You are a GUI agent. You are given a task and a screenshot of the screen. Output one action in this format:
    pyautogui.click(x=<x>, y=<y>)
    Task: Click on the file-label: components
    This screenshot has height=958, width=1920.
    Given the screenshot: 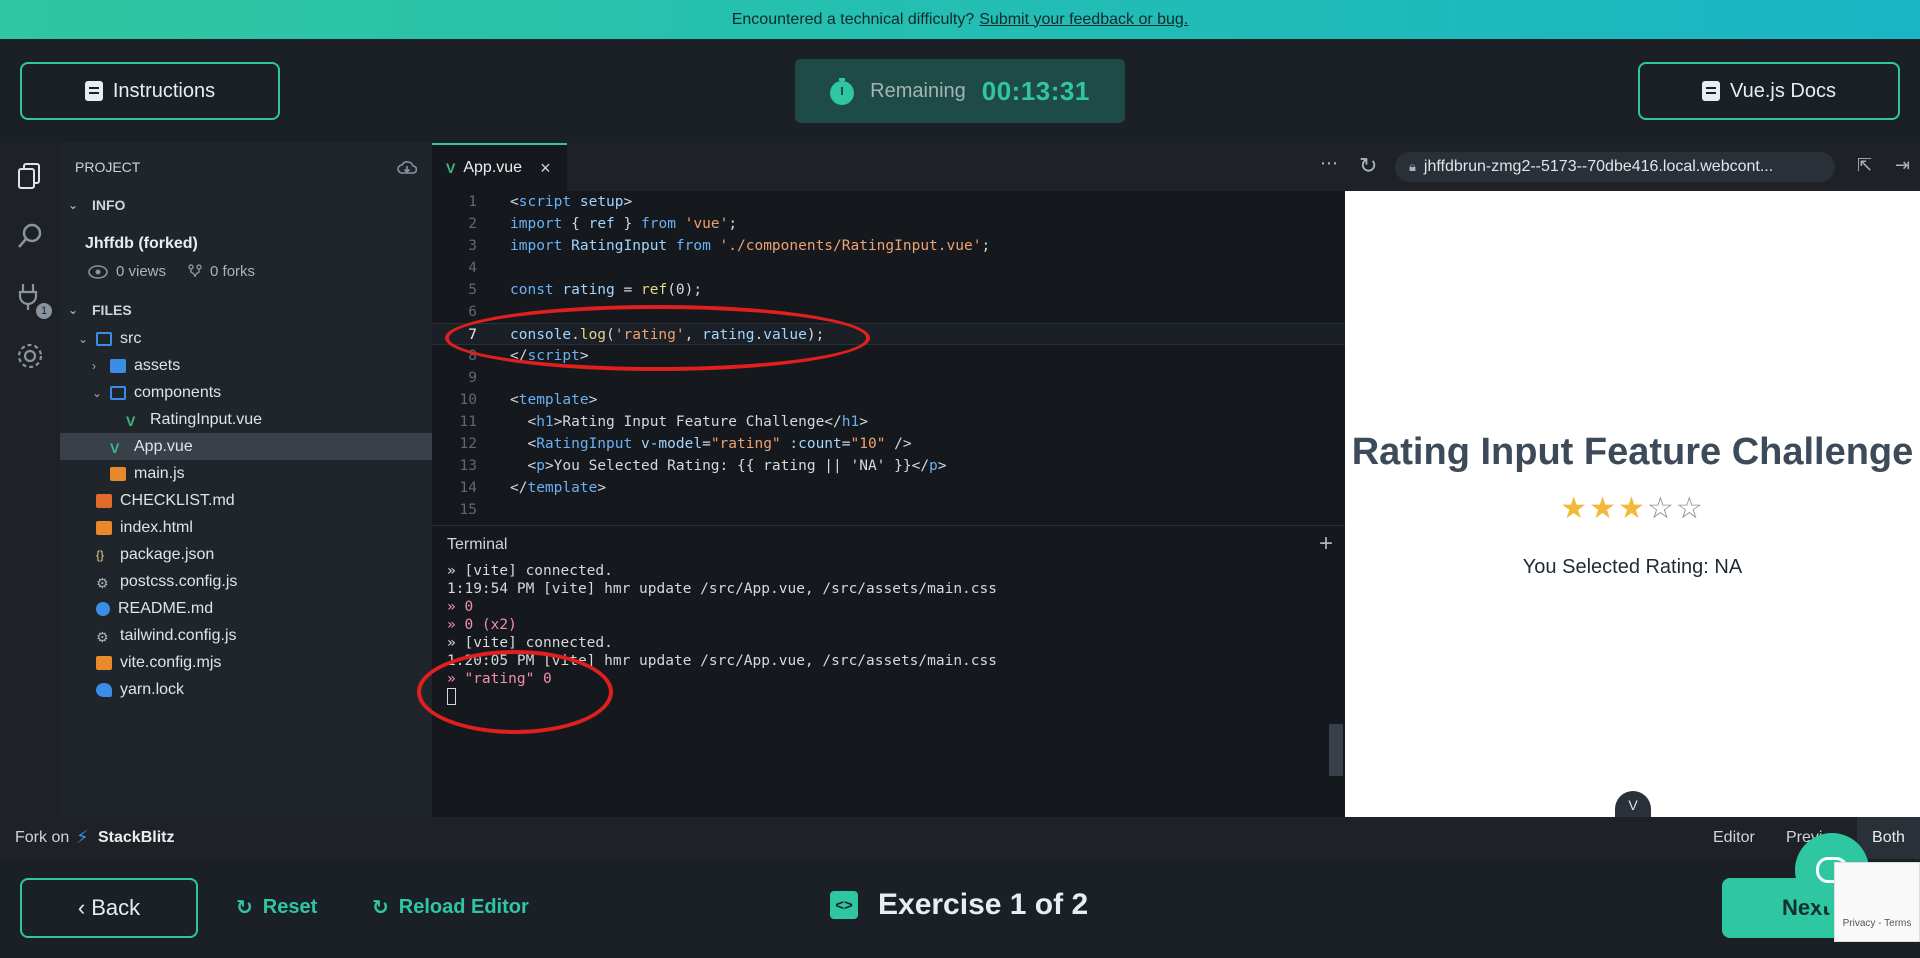 What is the action you would take?
    pyautogui.click(x=178, y=392)
    